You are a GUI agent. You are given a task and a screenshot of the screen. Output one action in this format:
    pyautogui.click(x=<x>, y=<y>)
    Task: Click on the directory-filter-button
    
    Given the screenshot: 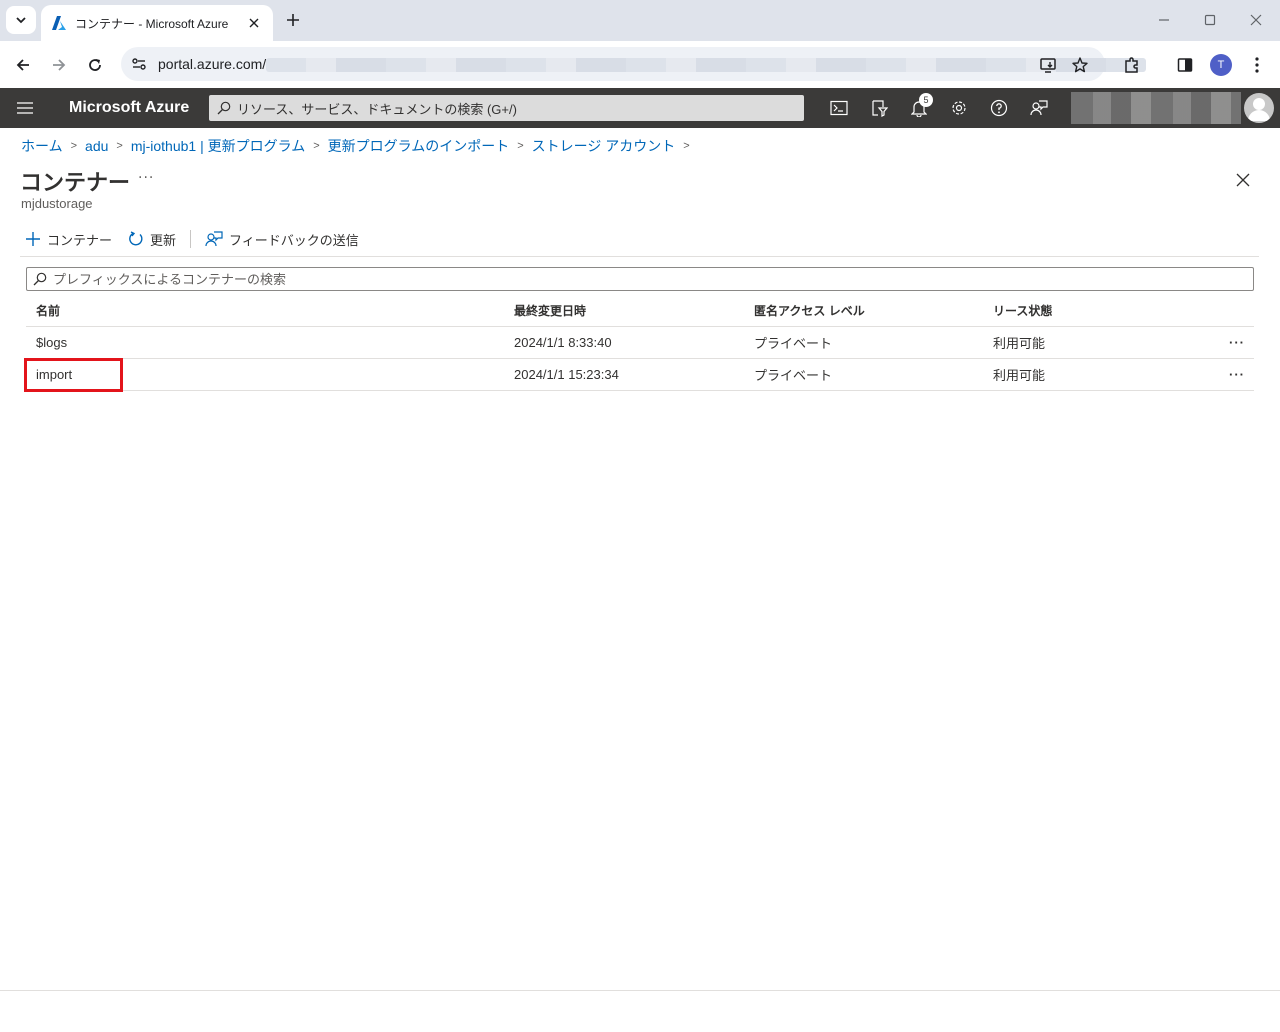 What is the action you would take?
    pyautogui.click(x=879, y=108)
    